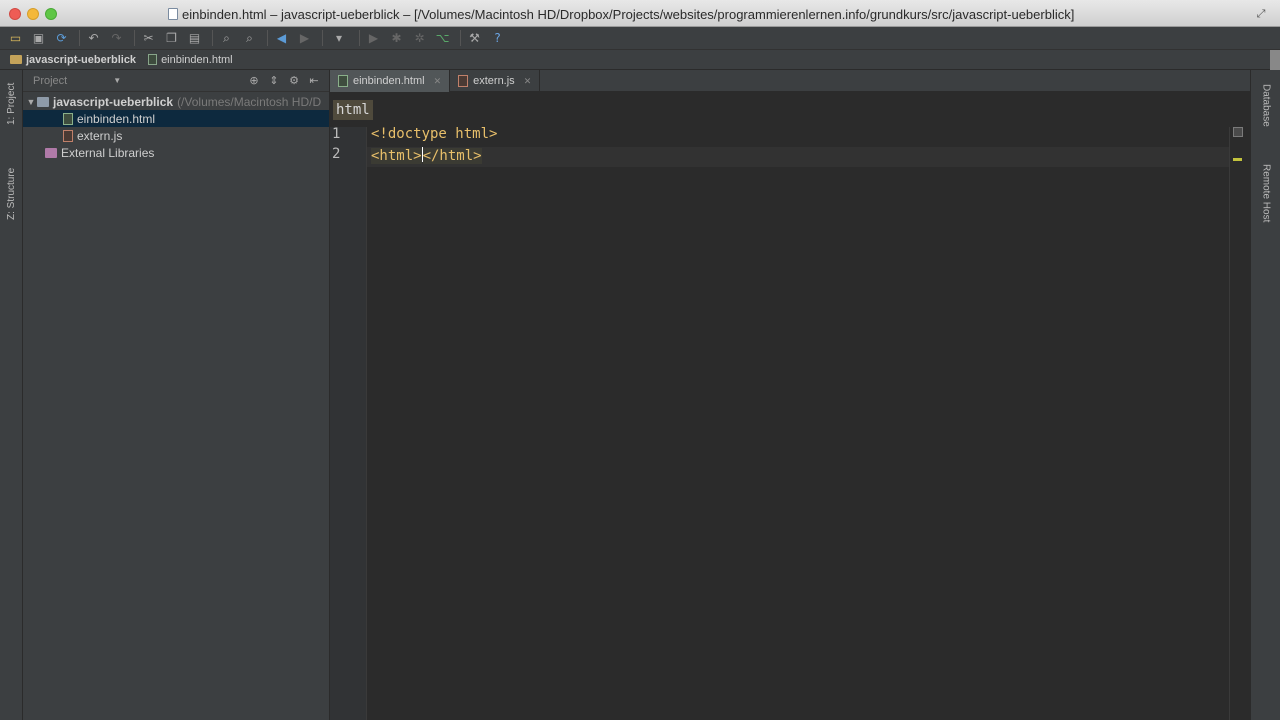 This screenshot has height=720, width=1280. What do you see at coordinates (61, 38) in the screenshot?
I see `sync-icon: ⟳` at bounding box center [61, 38].